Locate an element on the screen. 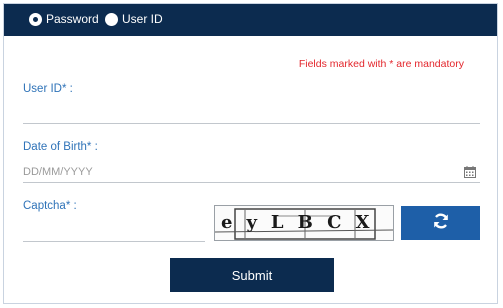 Image resolution: width=503 pixels, height=308 pixels. refresh-captcha-button is located at coordinates (440, 223).